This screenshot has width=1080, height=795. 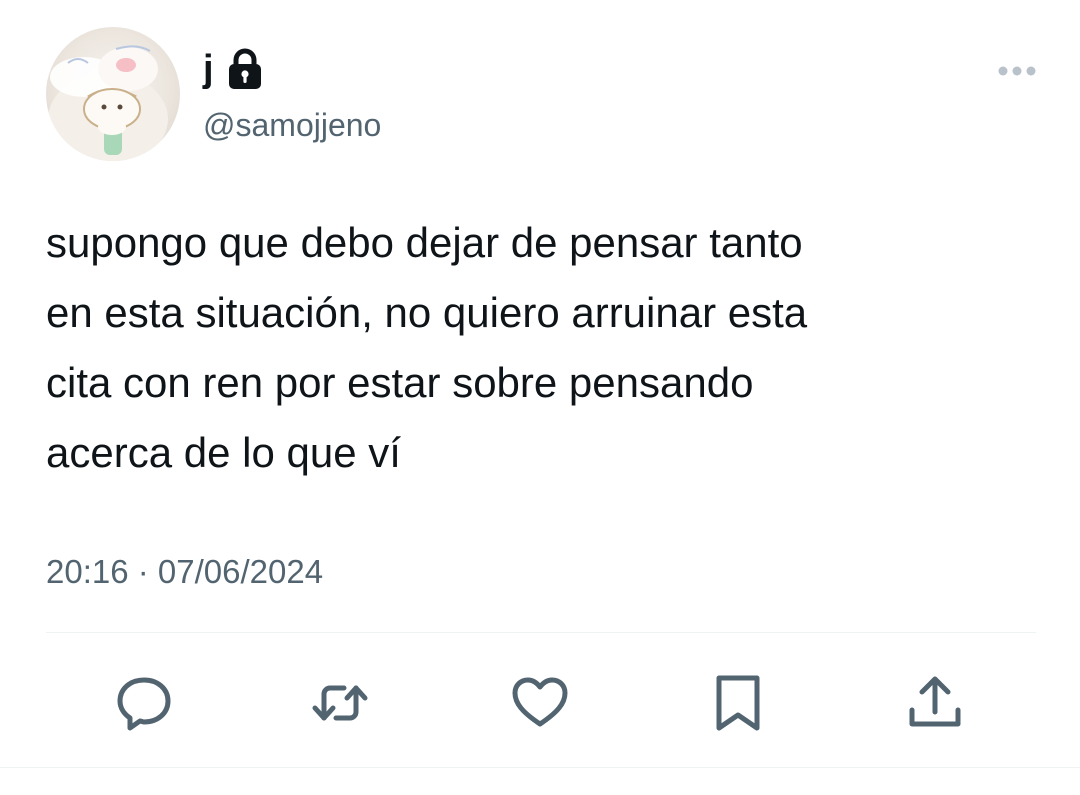 What do you see at coordinates (541, 632) in the screenshot?
I see `divider` at bounding box center [541, 632].